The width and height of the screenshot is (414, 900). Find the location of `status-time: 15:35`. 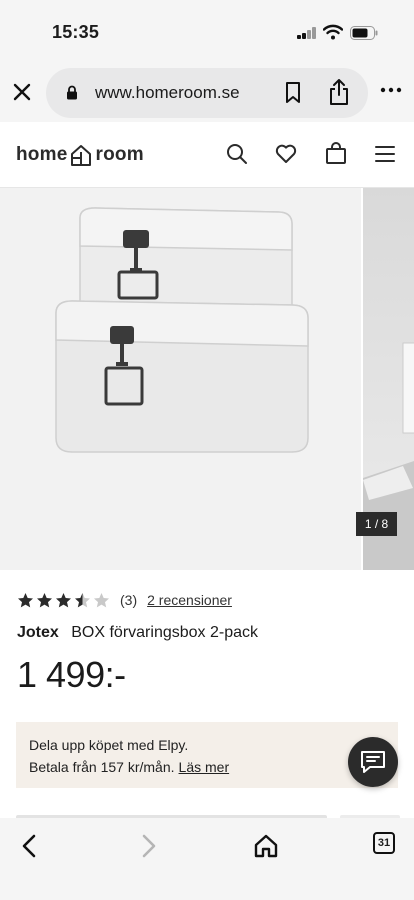

status-time: 15:35 is located at coordinates (76, 32).